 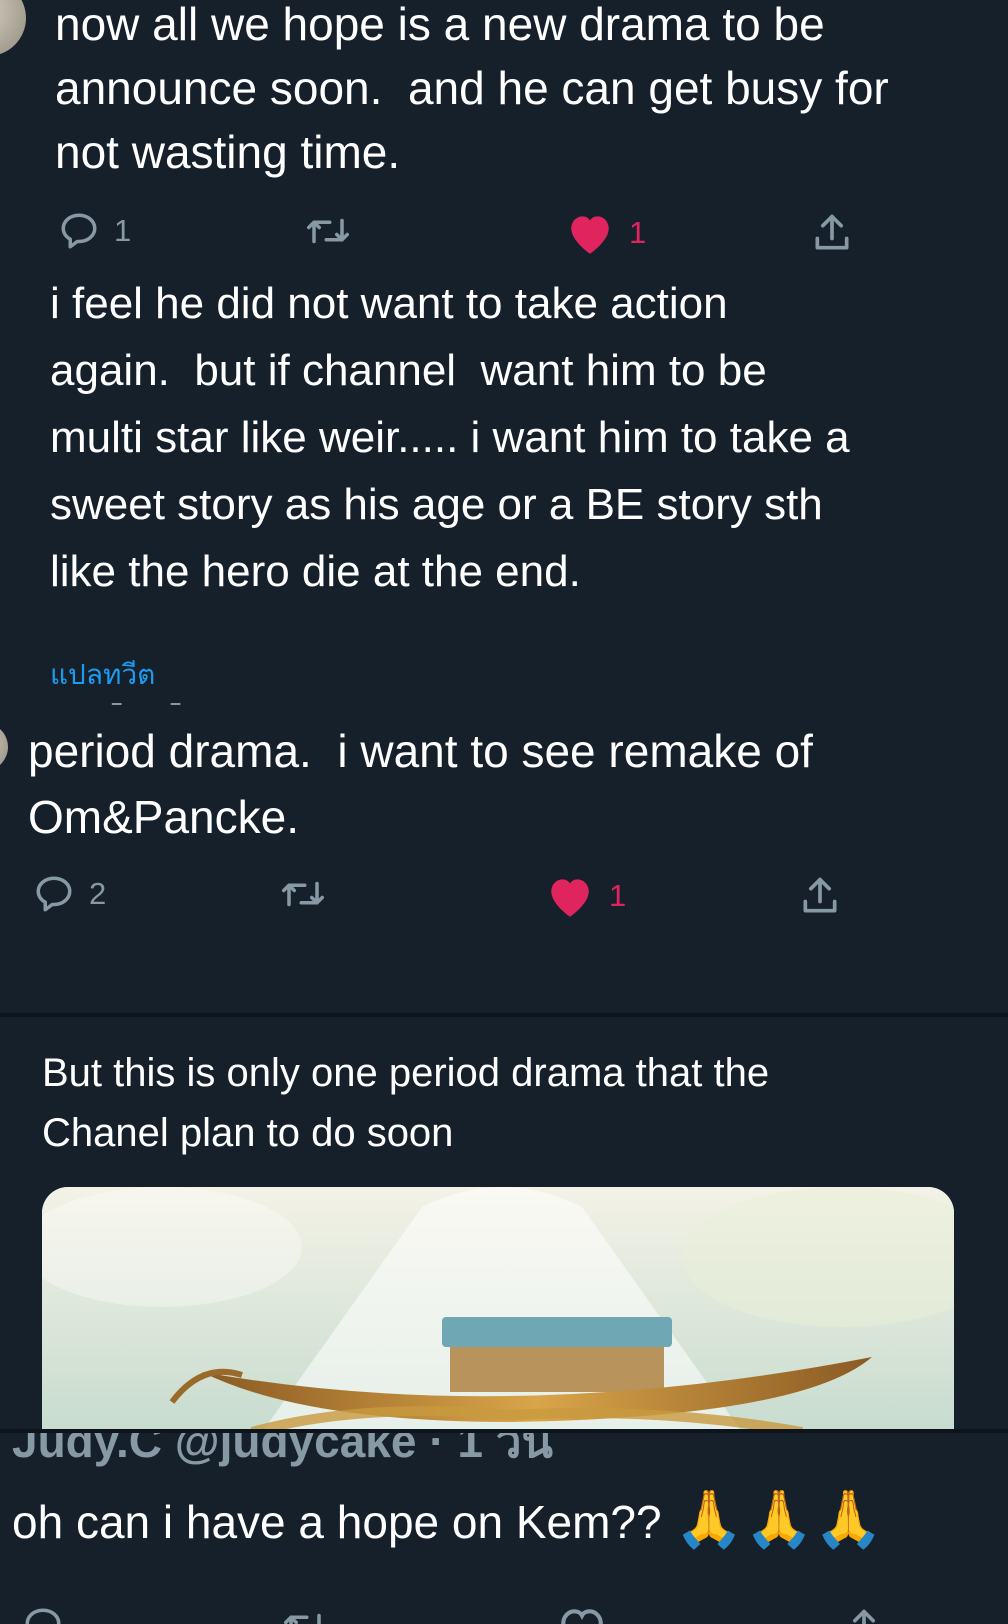 I want to click on translate-tweet-link: แปลทวีต, so click(x=102, y=675).